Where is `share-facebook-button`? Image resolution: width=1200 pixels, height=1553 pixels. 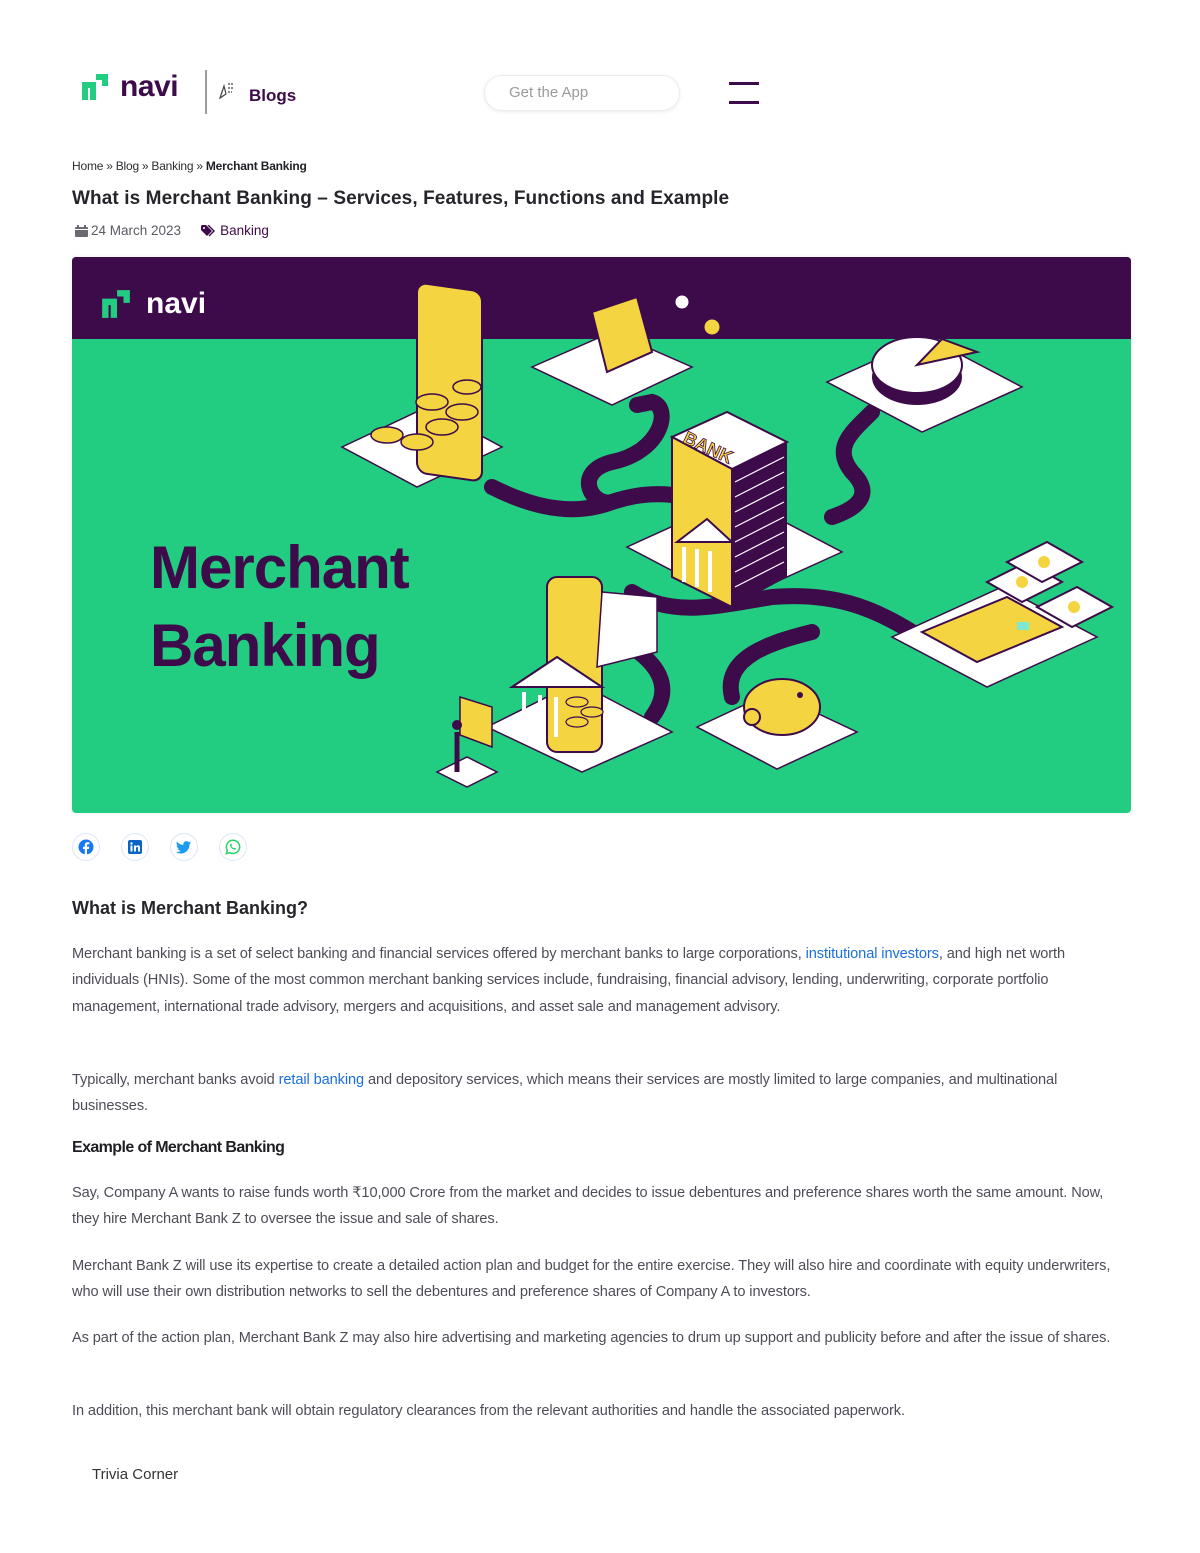 share-facebook-button is located at coordinates (86, 847).